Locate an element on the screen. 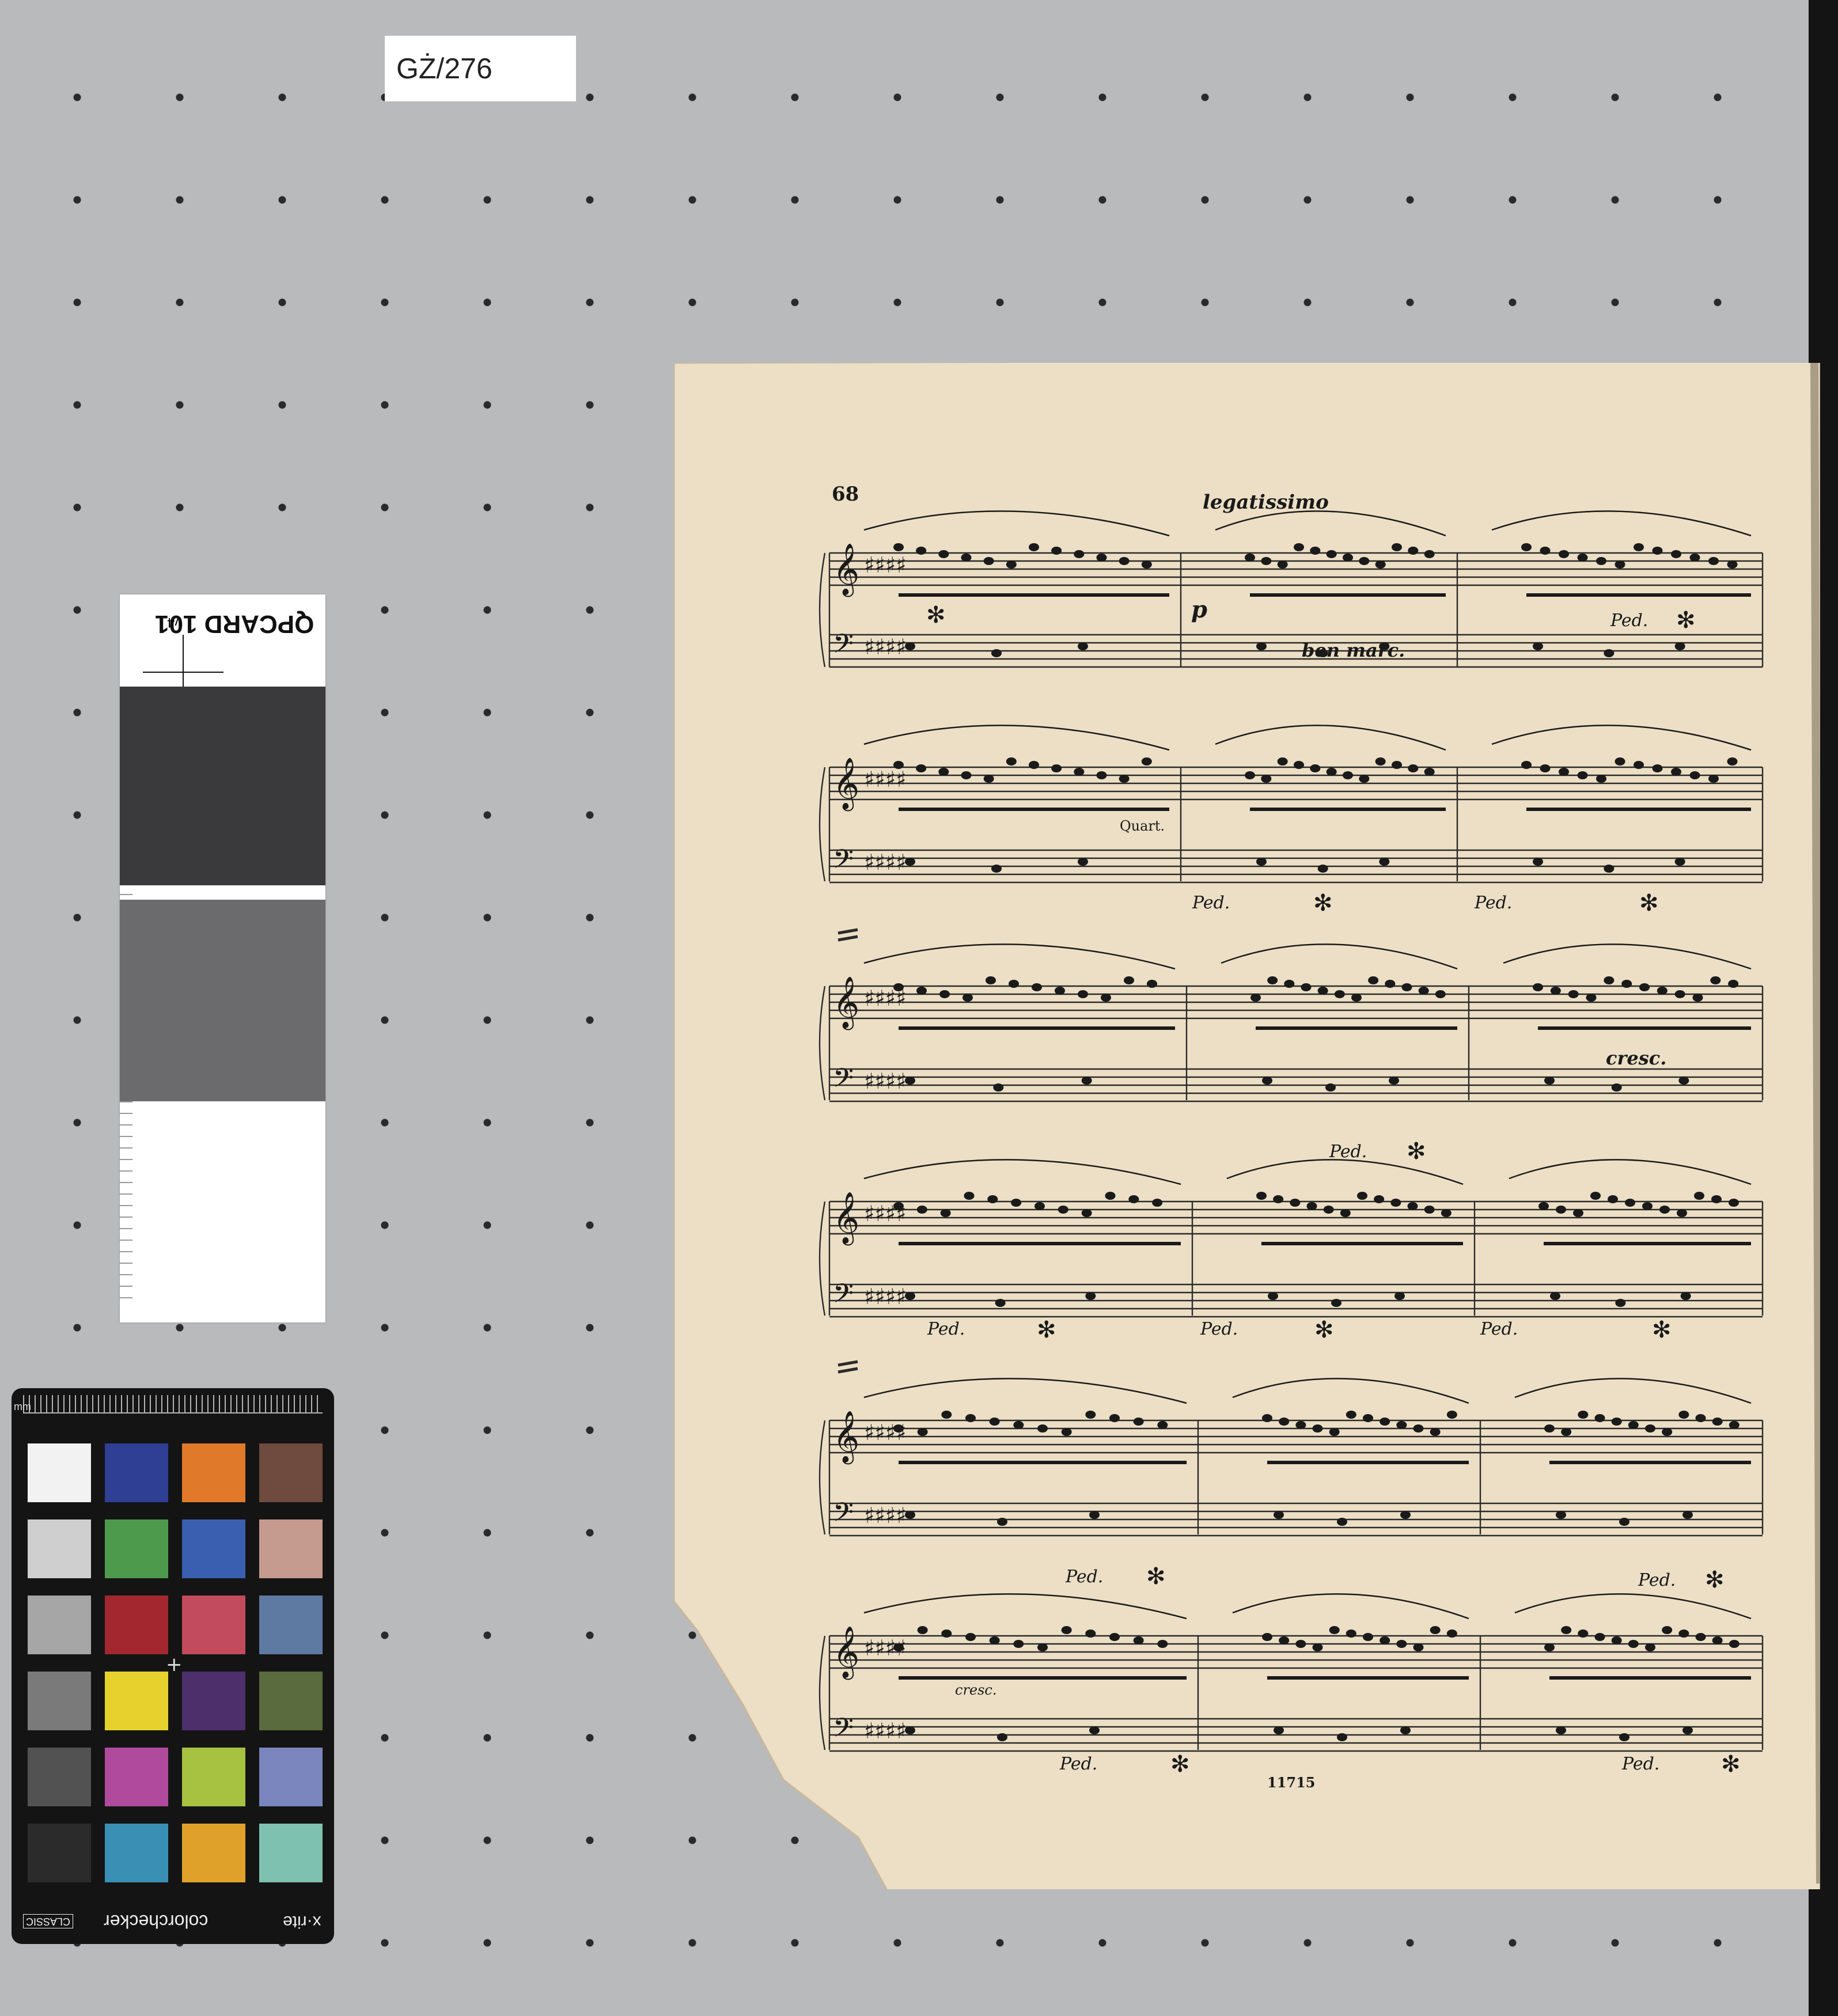  qpcard-mid-patch is located at coordinates (223, 1000).